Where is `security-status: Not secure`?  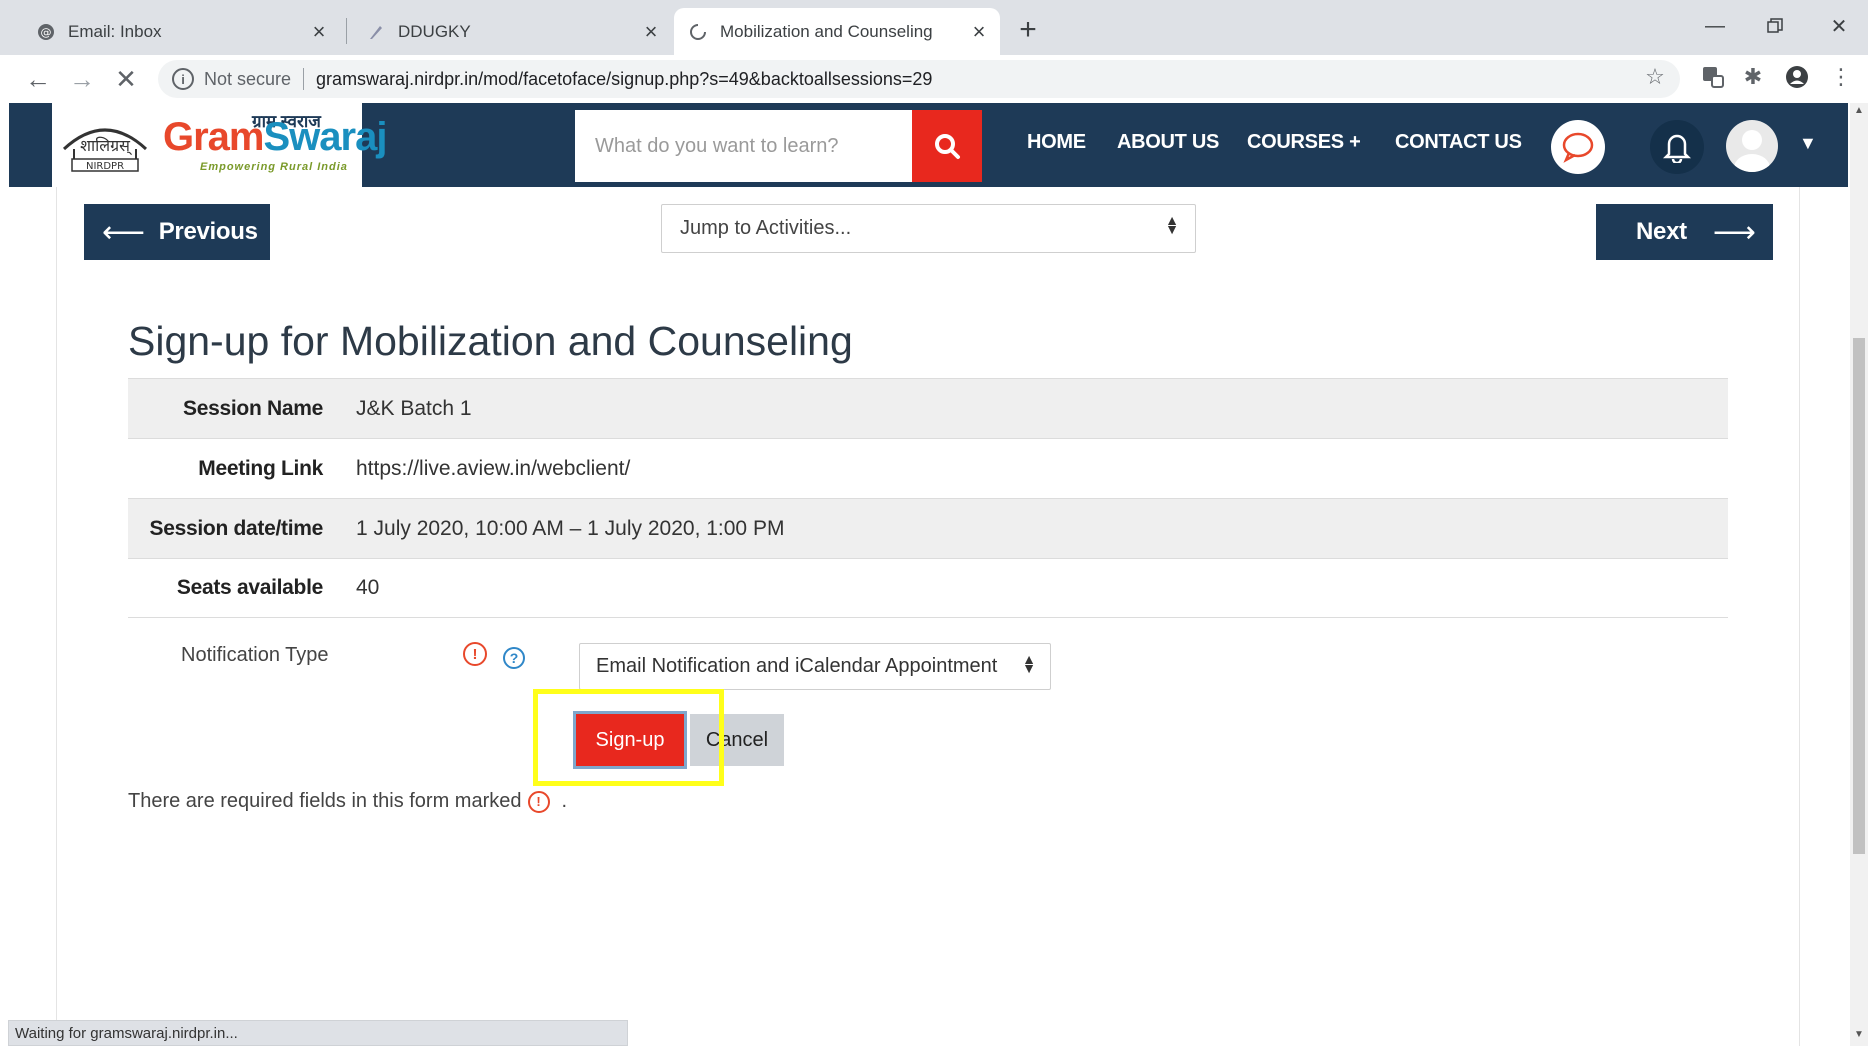
security-status: Not secure is located at coordinates (248, 78).